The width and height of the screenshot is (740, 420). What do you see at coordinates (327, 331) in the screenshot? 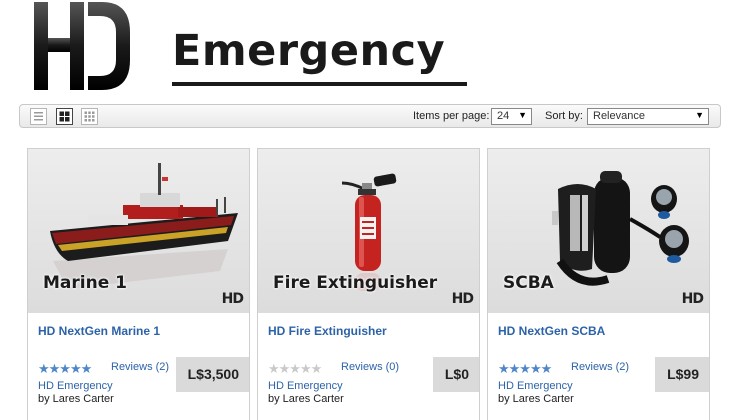
I see `product-title: HD Fire Extinguisher` at bounding box center [327, 331].